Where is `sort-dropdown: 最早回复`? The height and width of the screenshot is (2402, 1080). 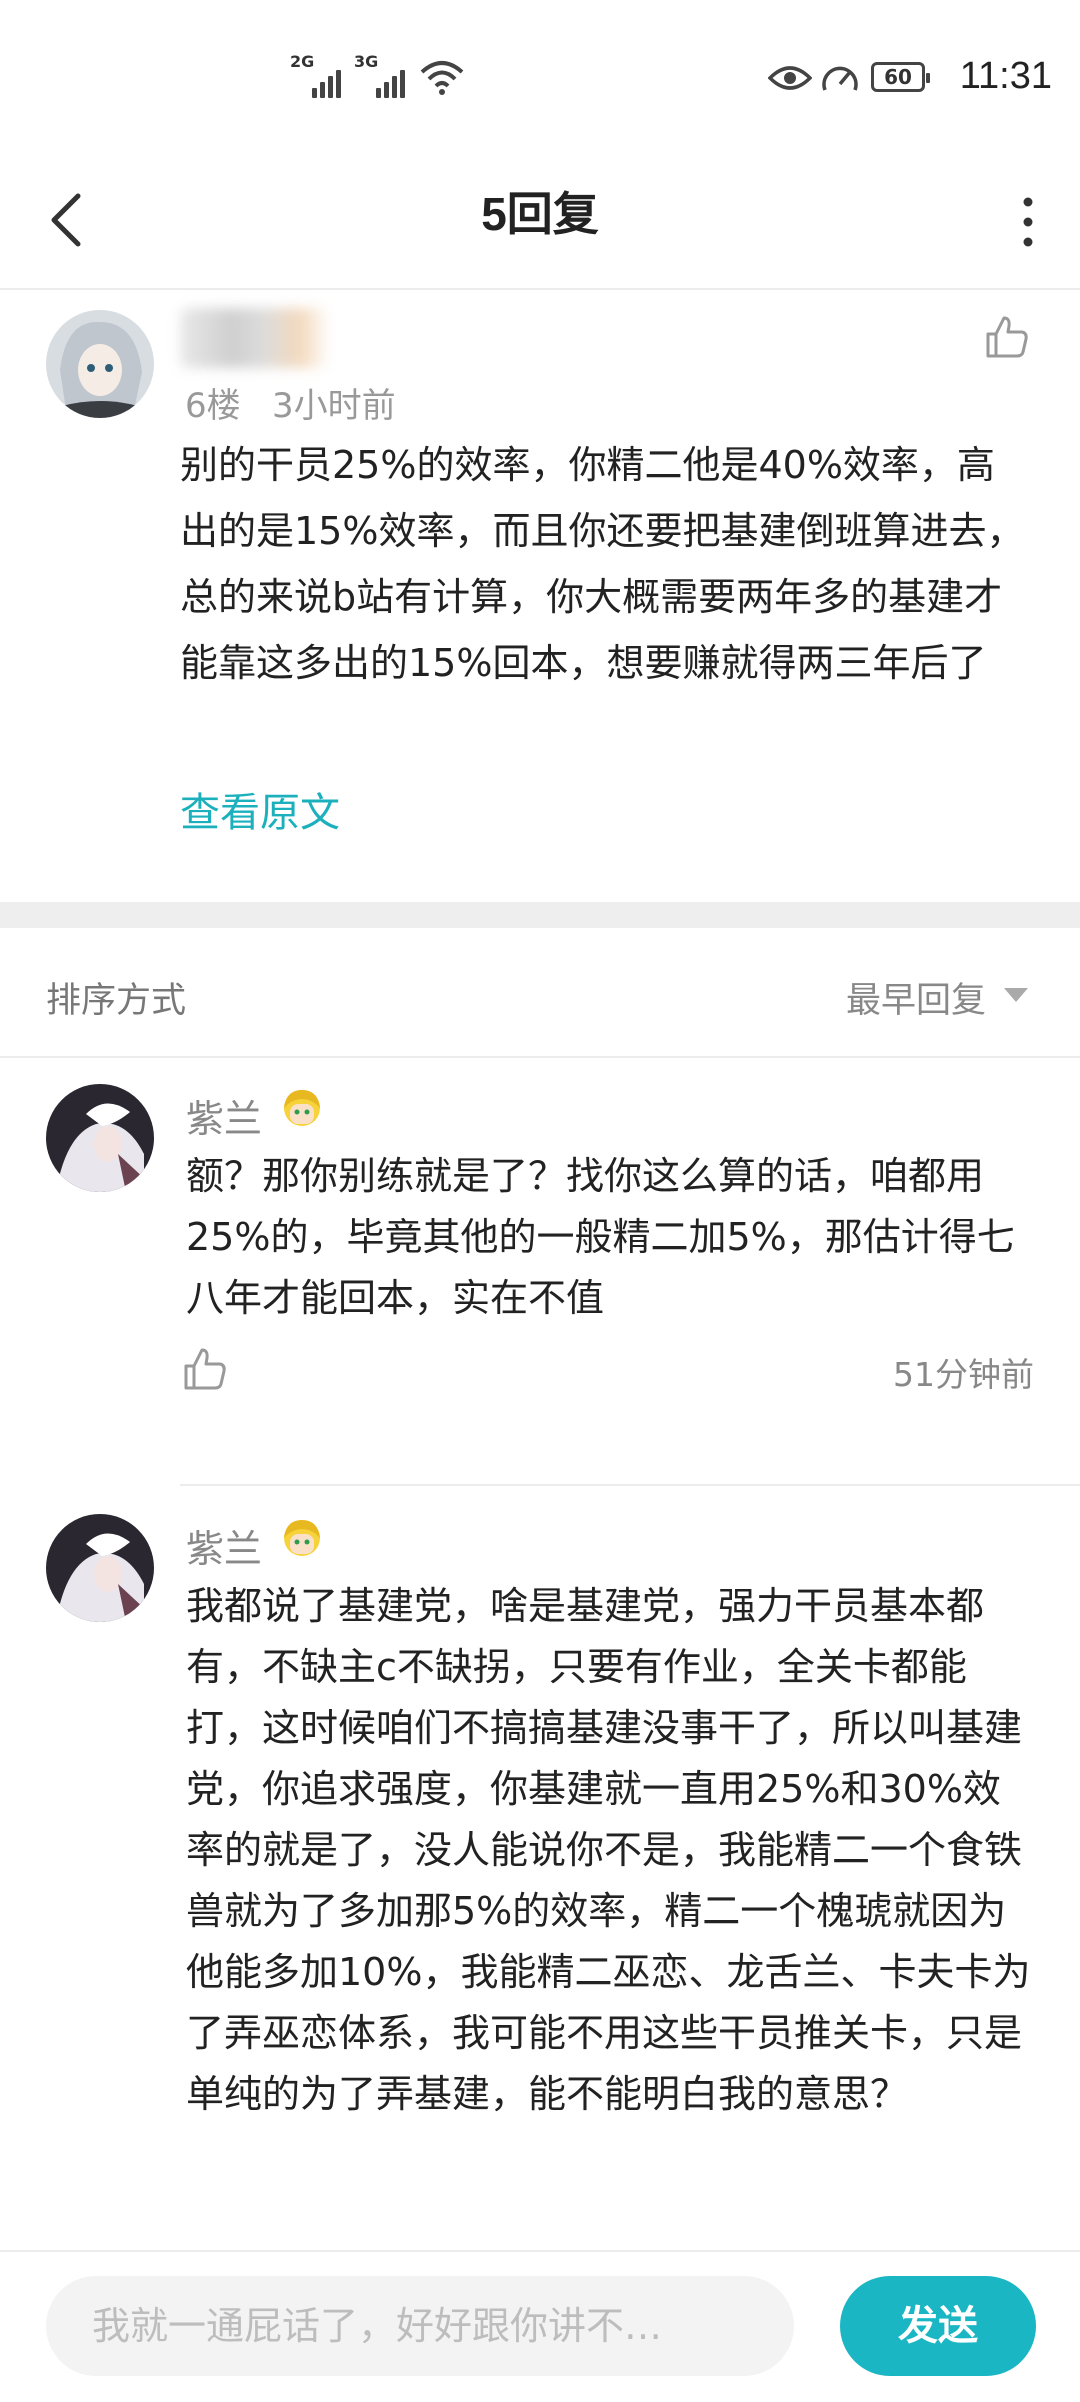
sort-dropdown: 最早回复 is located at coordinates (916, 997).